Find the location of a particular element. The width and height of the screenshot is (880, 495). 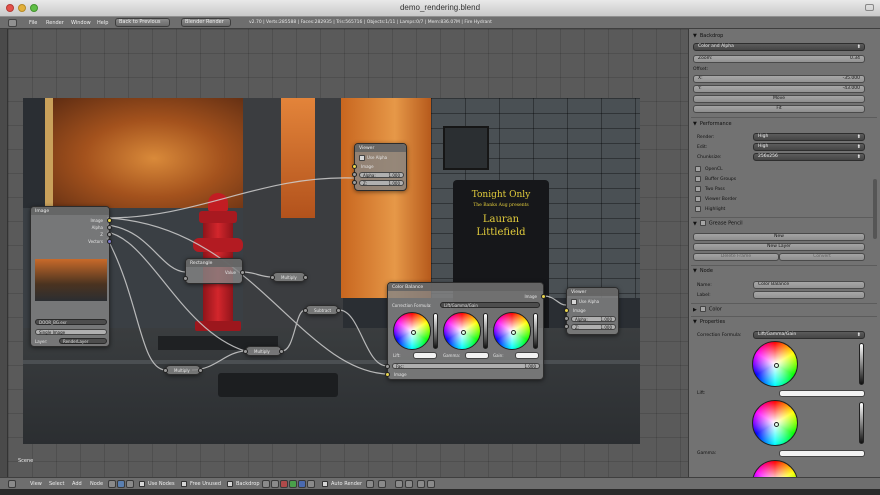

menu-file: File is located at coordinates (33, 23).